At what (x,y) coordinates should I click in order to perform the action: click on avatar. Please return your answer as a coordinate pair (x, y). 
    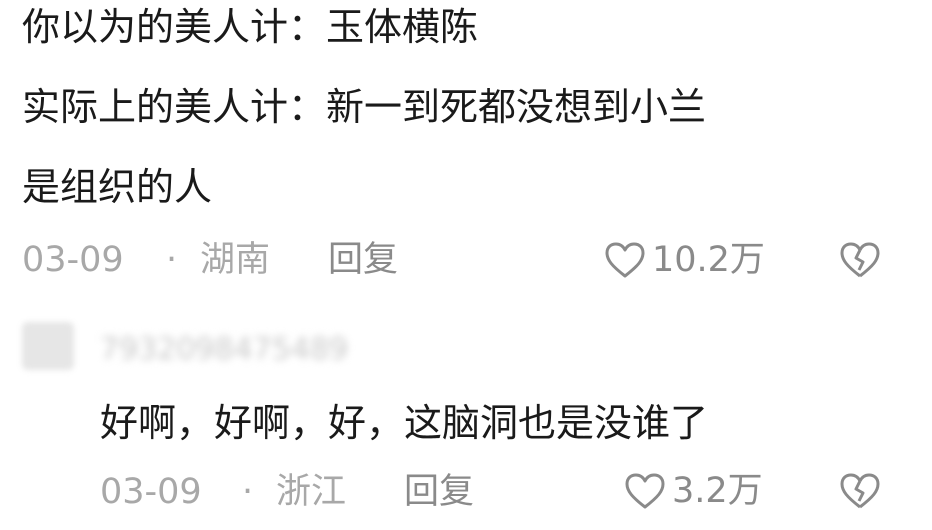
    Looking at the image, I should click on (48, 346).